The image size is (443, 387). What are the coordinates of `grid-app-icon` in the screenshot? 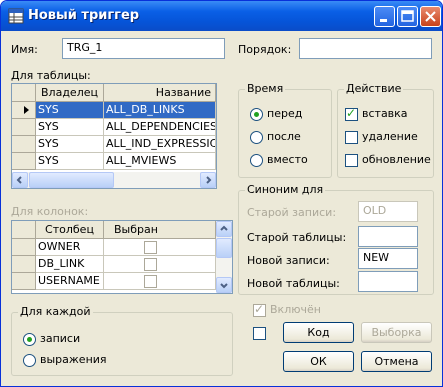 It's located at (16, 16).